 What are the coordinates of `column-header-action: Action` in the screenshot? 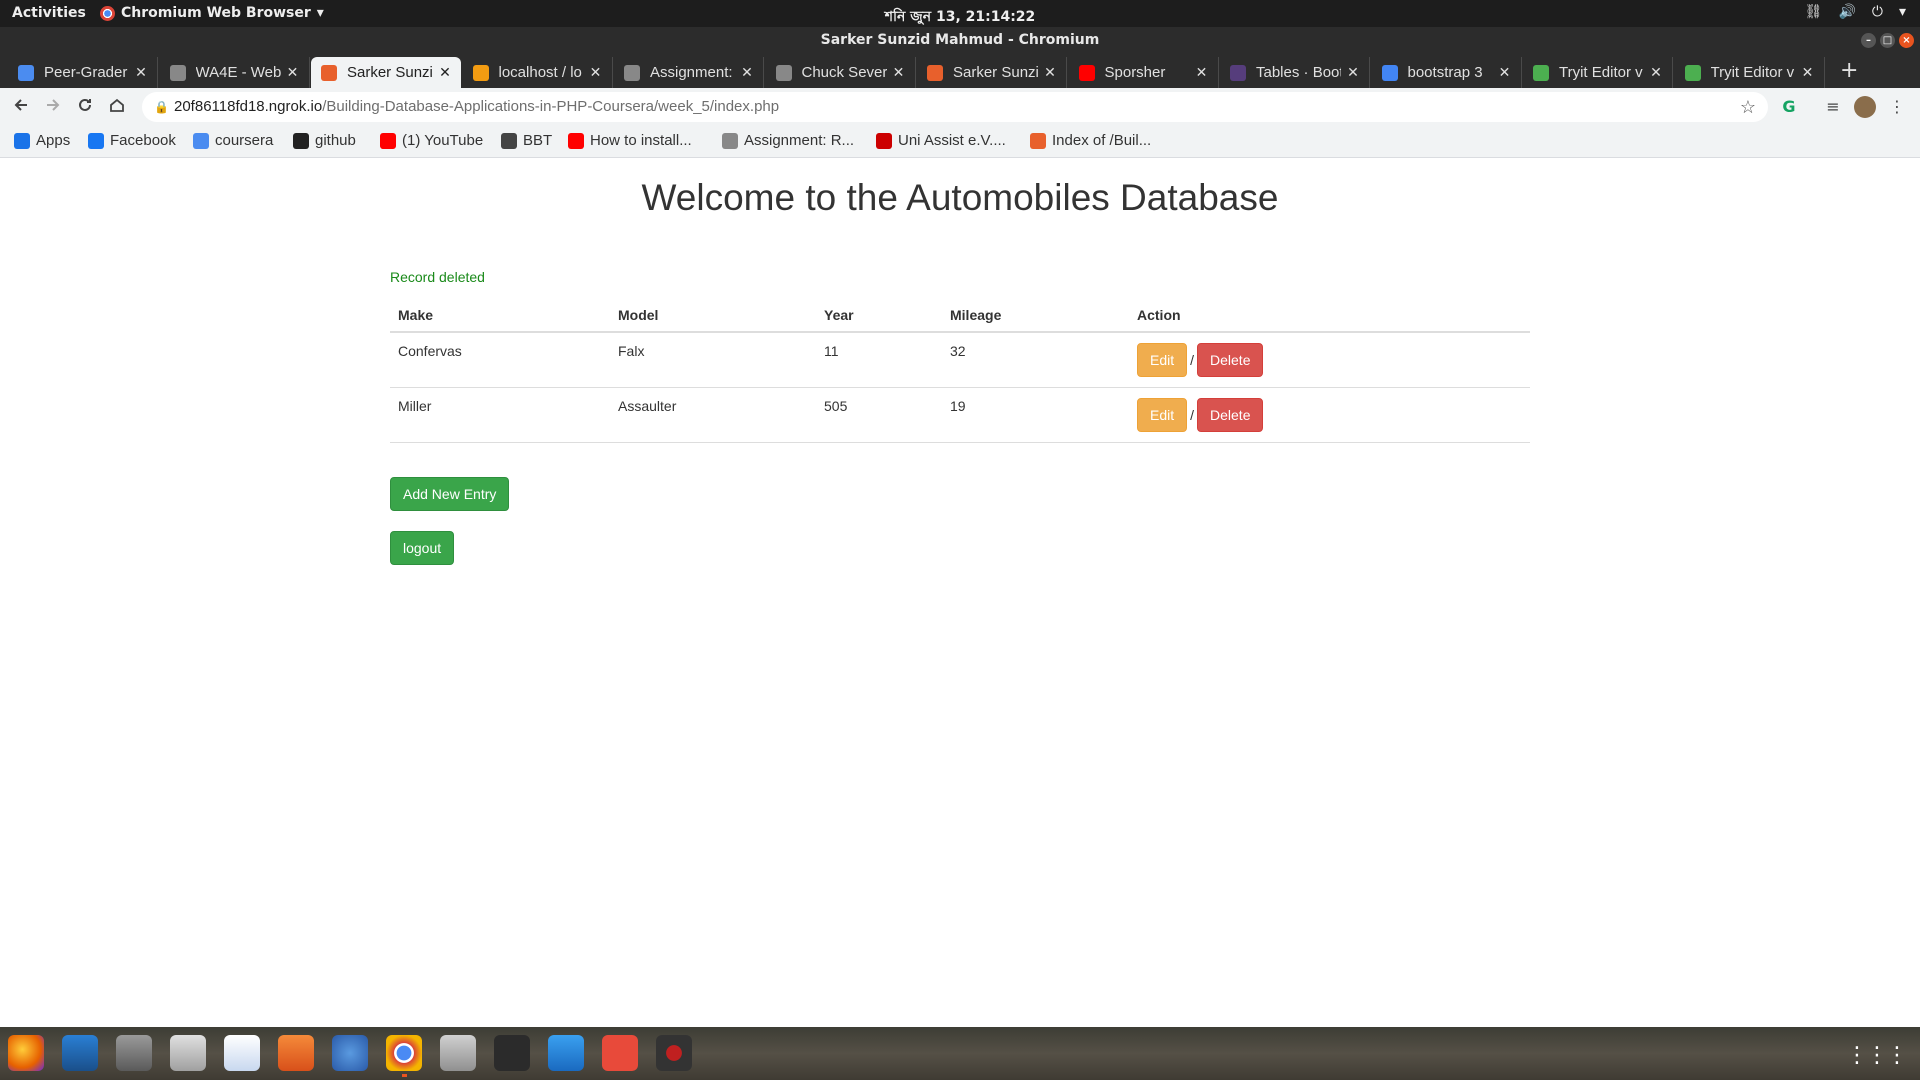 It's located at (1329, 315).